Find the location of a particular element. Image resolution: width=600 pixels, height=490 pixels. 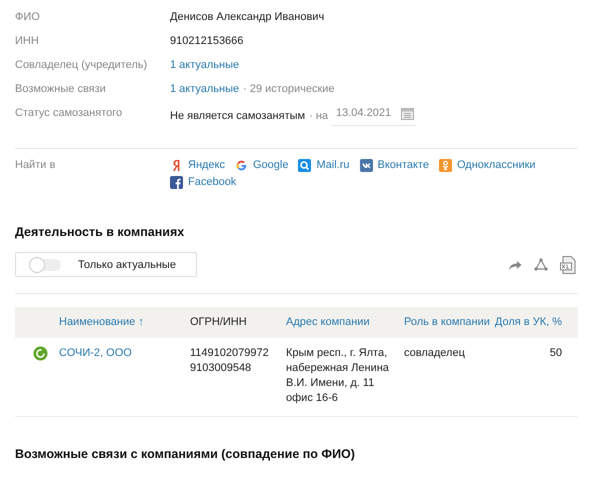

share-icon is located at coordinates (515, 264).